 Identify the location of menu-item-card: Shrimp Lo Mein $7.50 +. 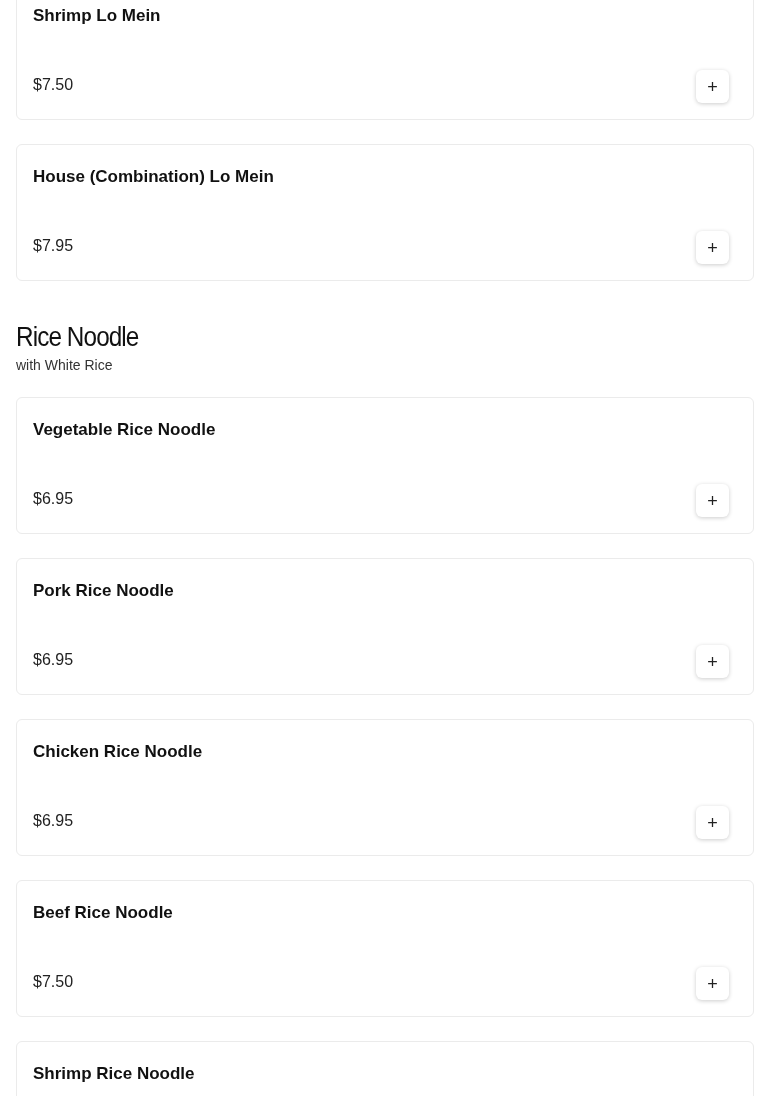
(385, 60).